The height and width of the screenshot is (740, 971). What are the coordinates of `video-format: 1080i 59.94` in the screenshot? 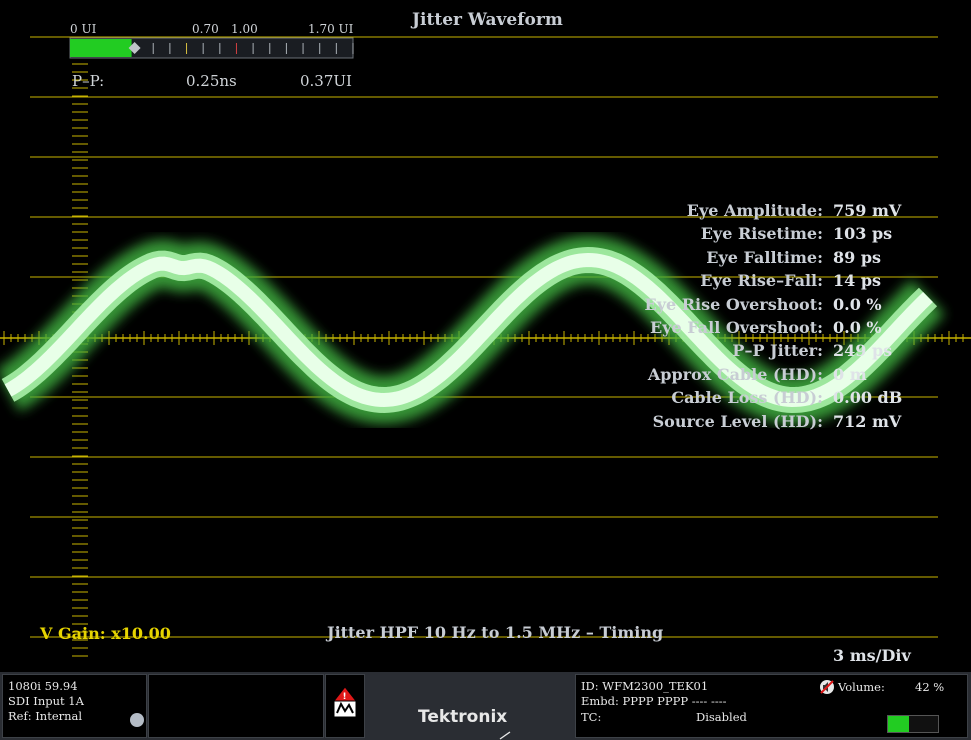 It's located at (43, 686).